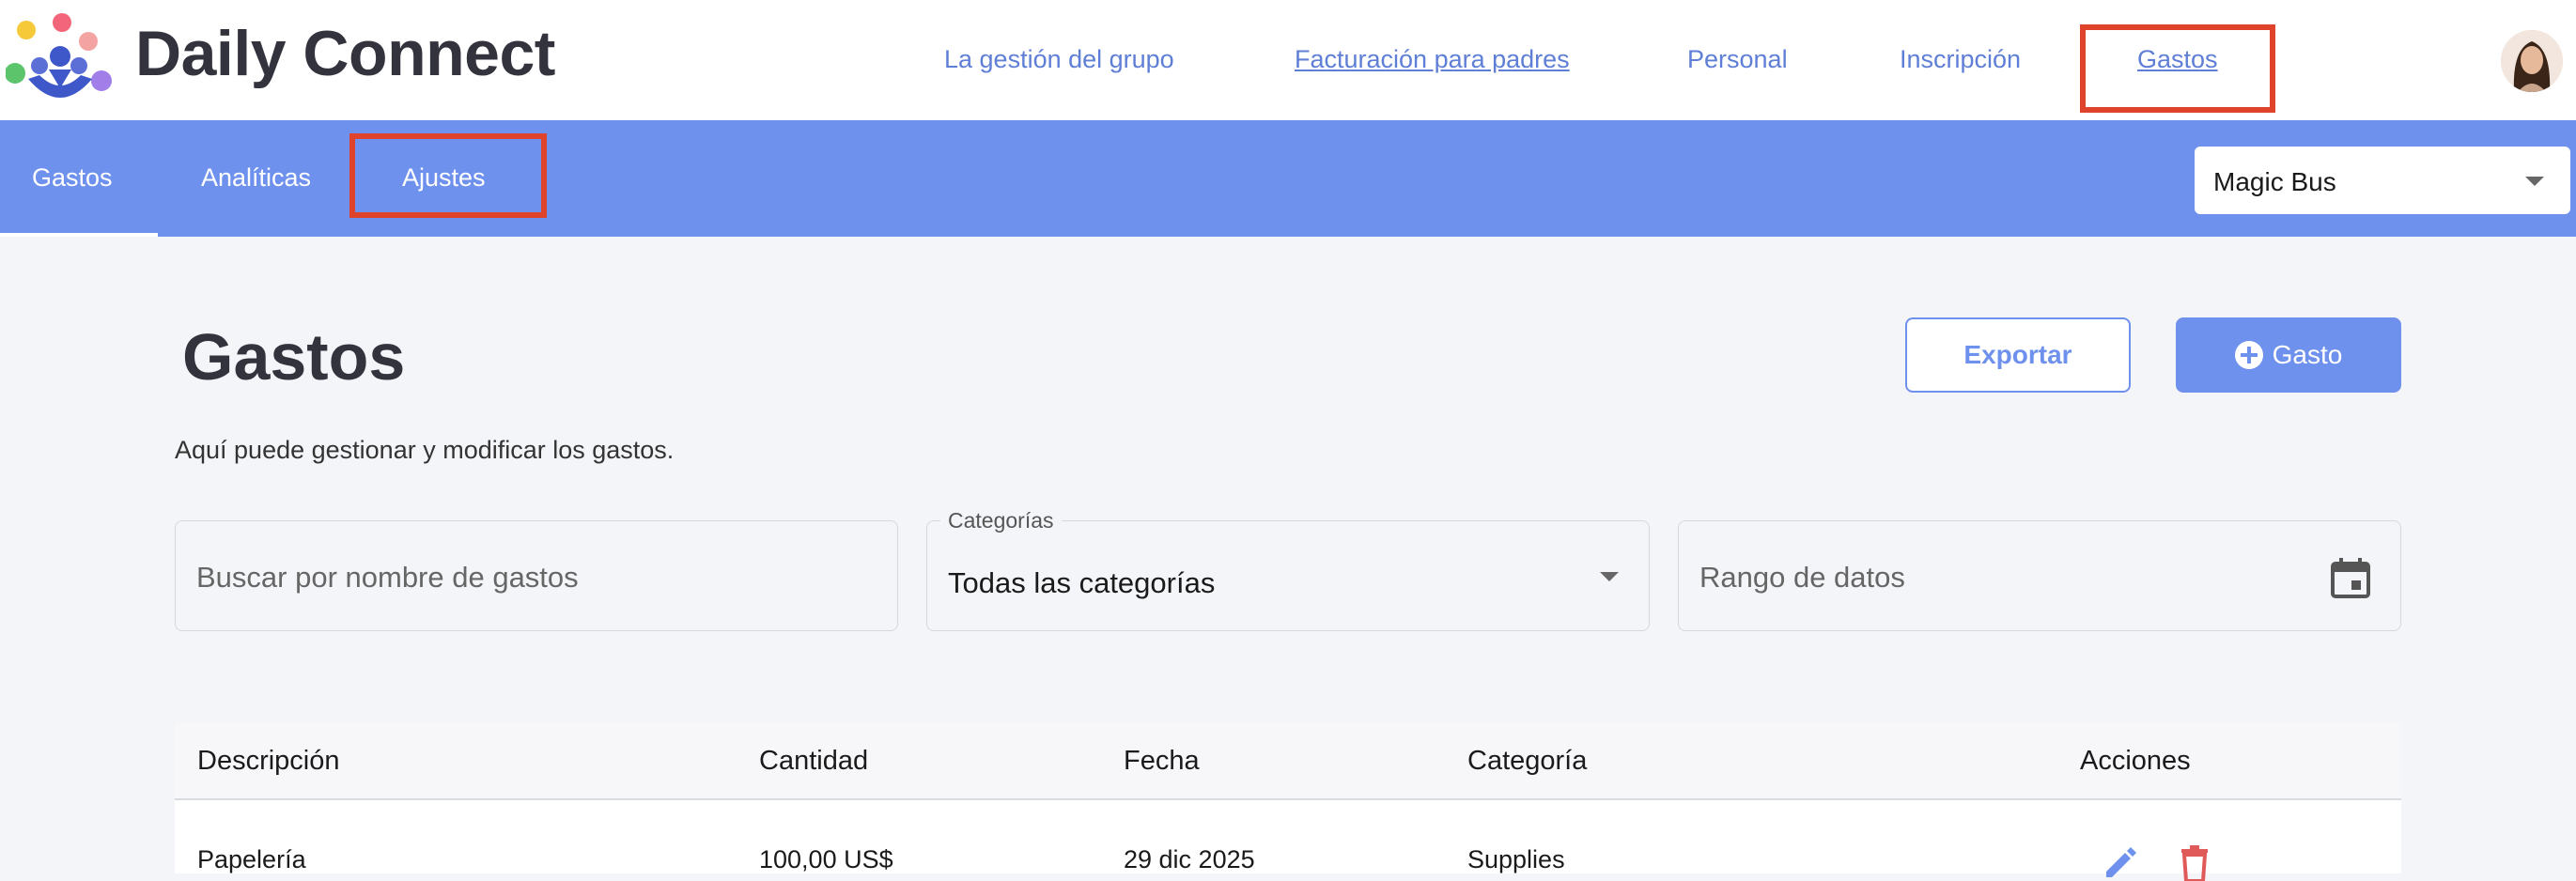 Image resolution: width=2576 pixels, height=881 pixels. Describe the element at coordinates (1001, 520) in the screenshot. I see `category-select-legend: Categorías` at that location.